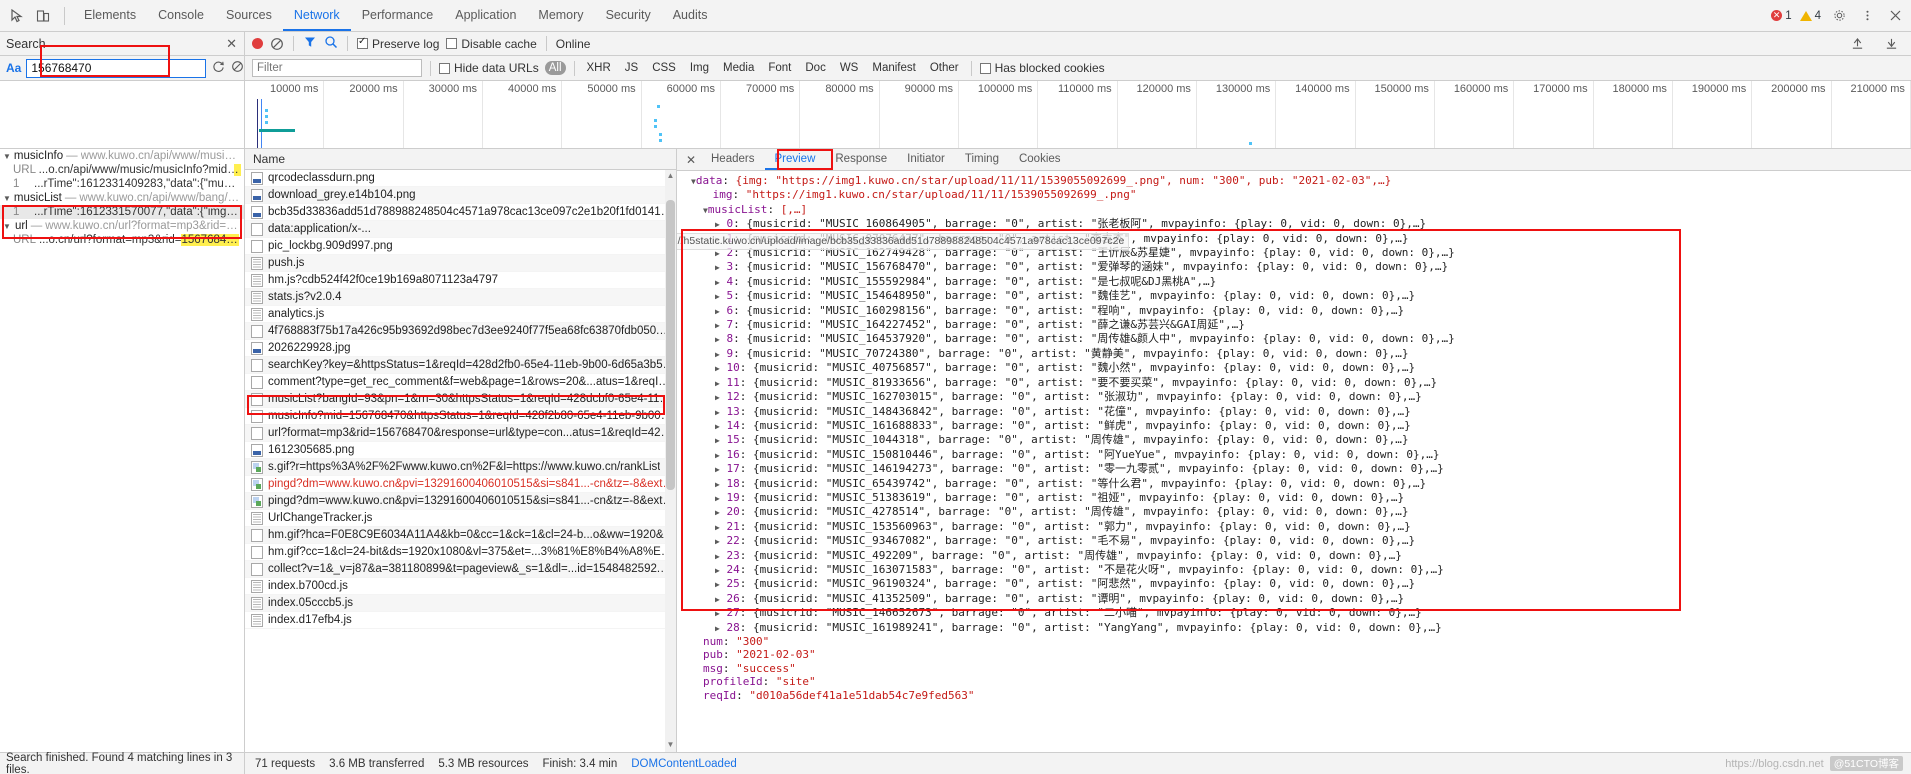  I want to click on clear-search-icon, so click(237, 68).